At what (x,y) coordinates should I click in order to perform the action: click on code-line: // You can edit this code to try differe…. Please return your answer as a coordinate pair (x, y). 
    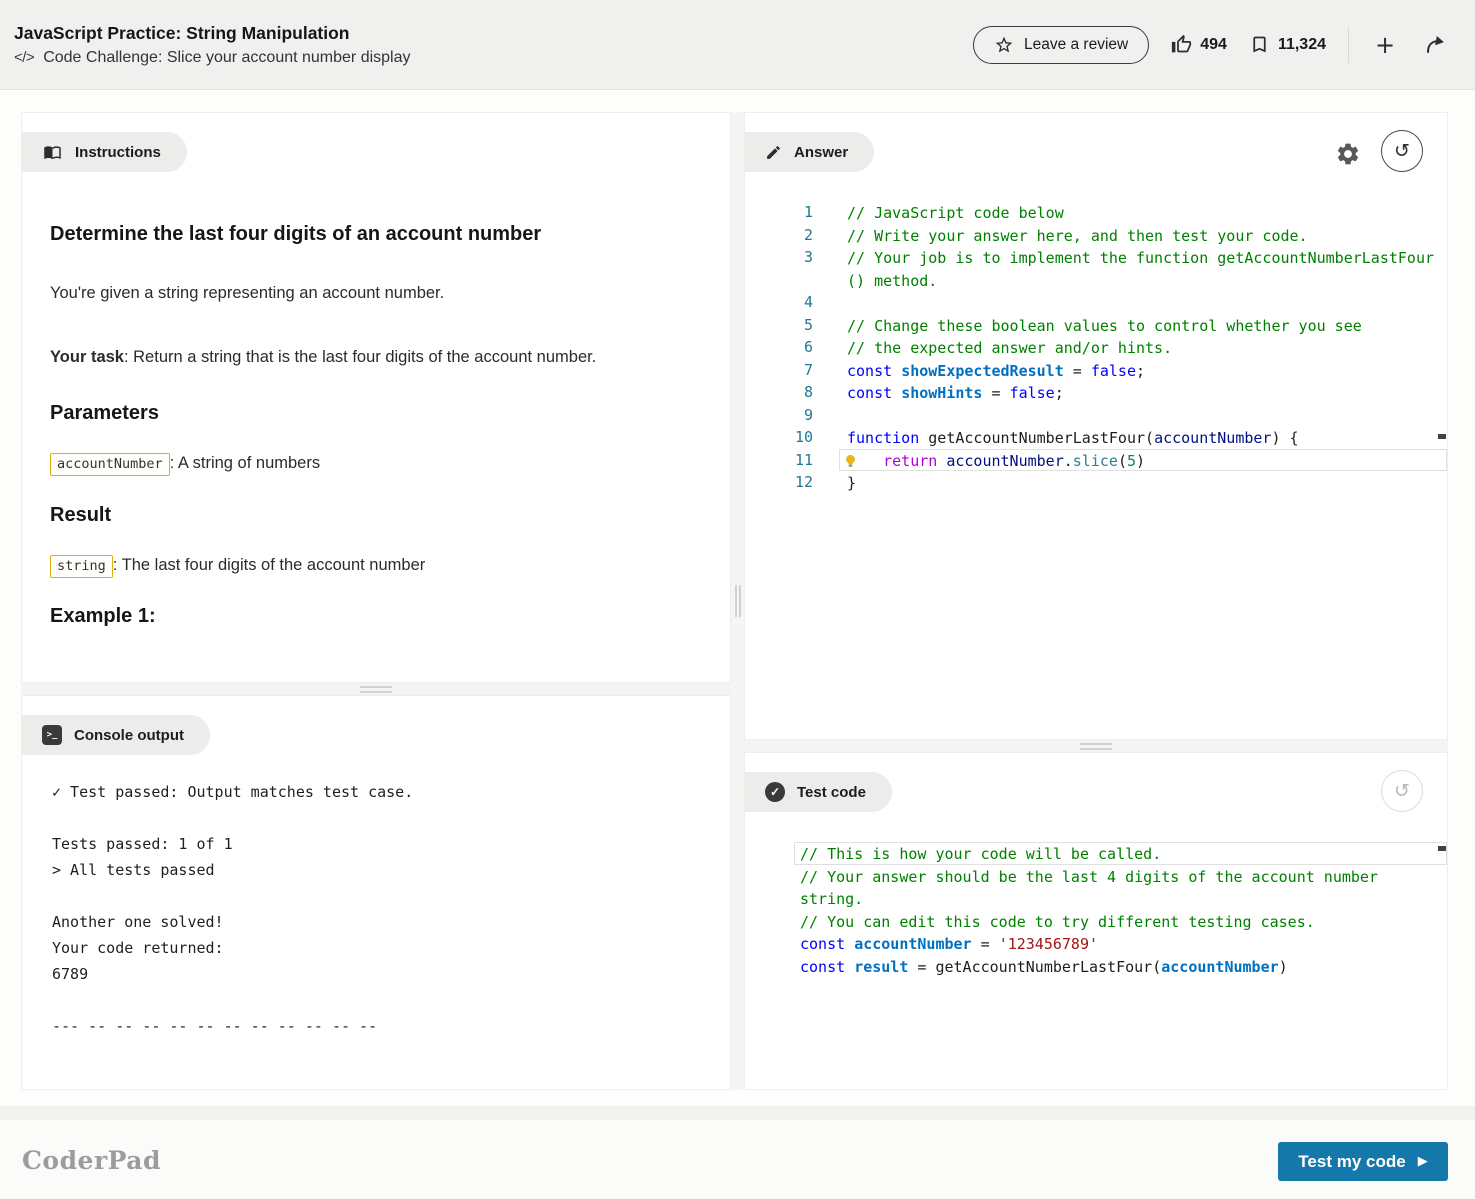
    Looking at the image, I should click on (1057, 921).